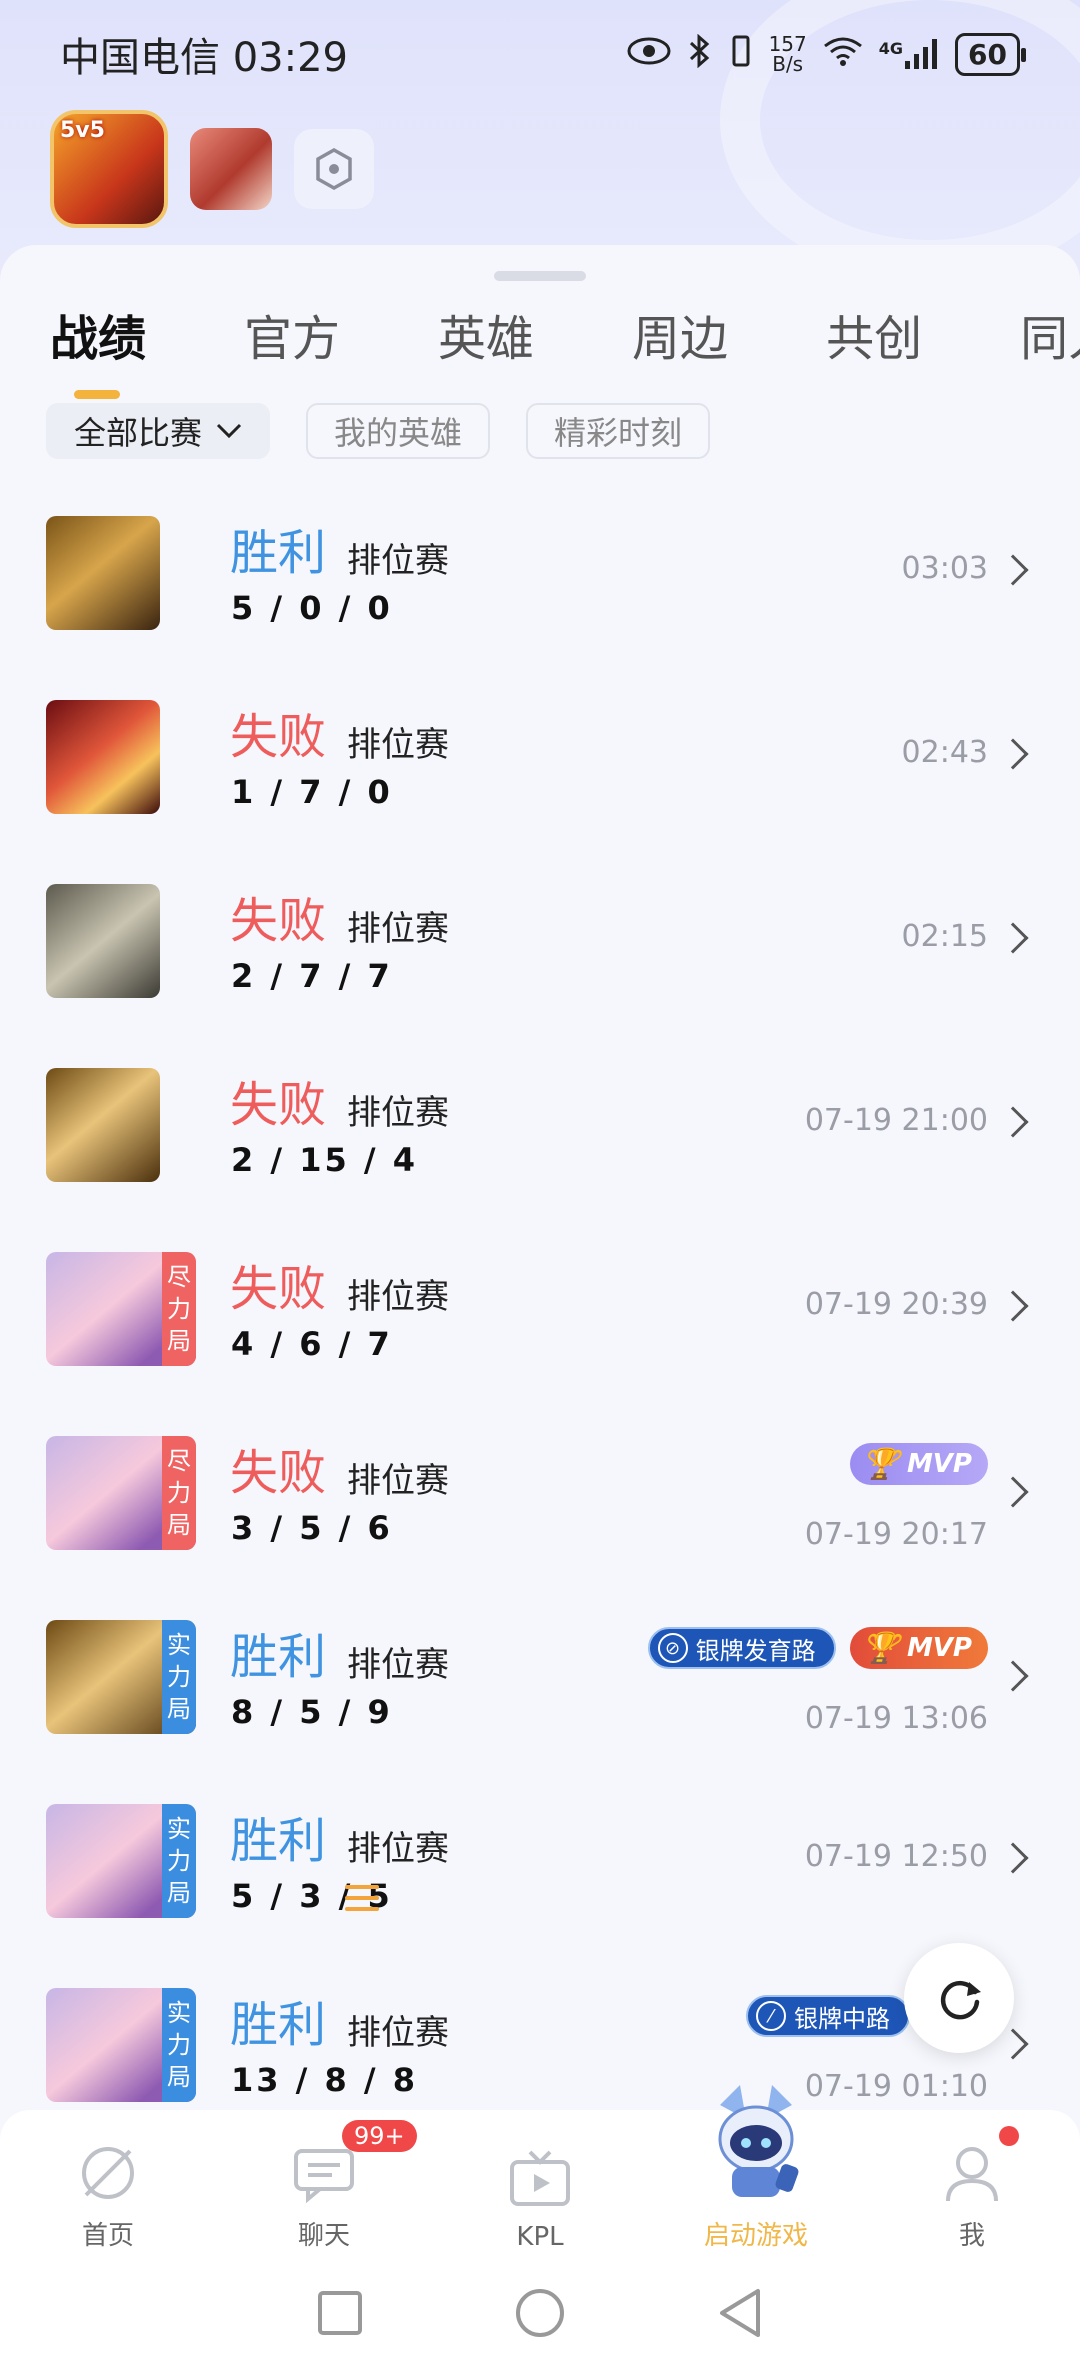 The width and height of the screenshot is (1080, 2375). I want to click on home-icon, so click(108, 2173).